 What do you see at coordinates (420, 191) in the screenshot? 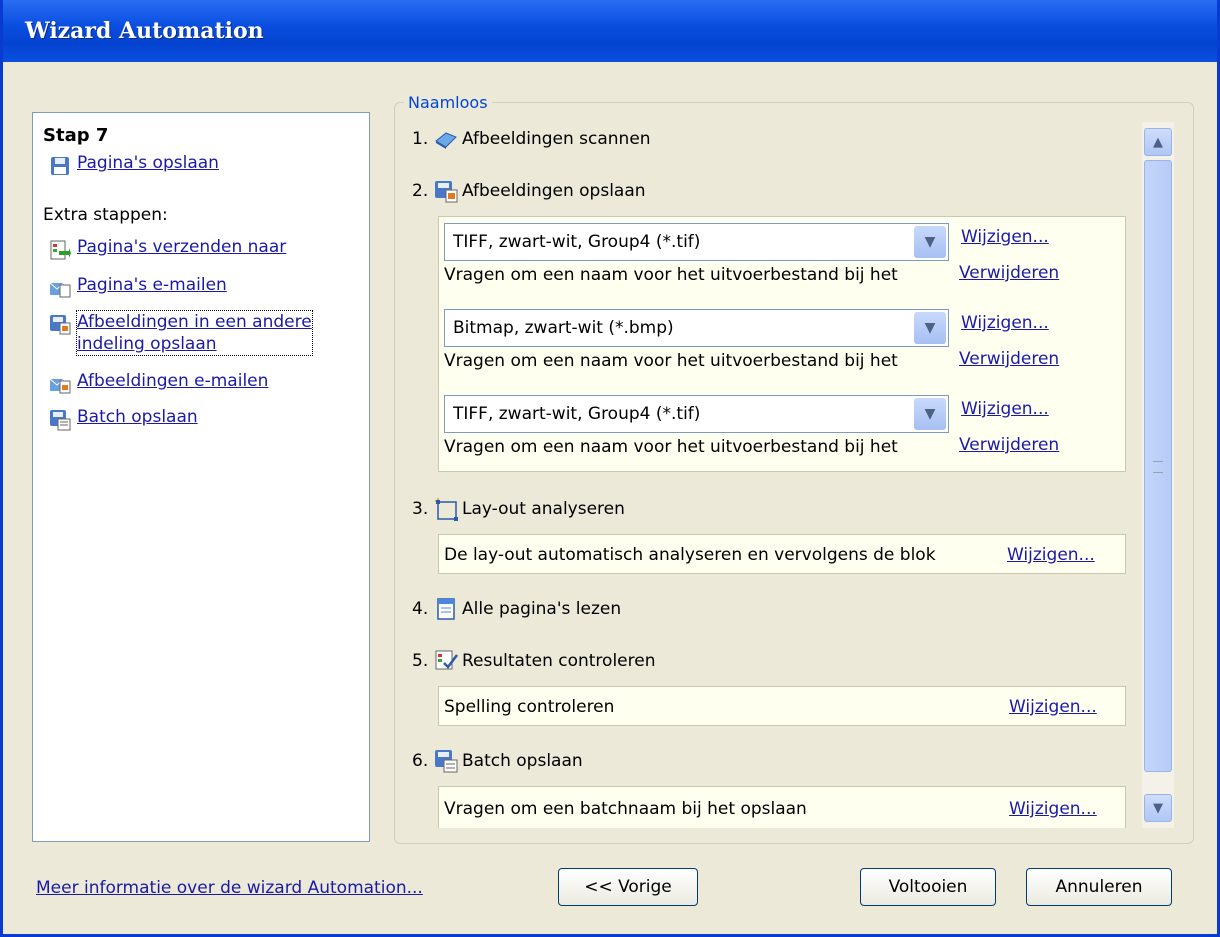
I see `step-number: 2.` at bounding box center [420, 191].